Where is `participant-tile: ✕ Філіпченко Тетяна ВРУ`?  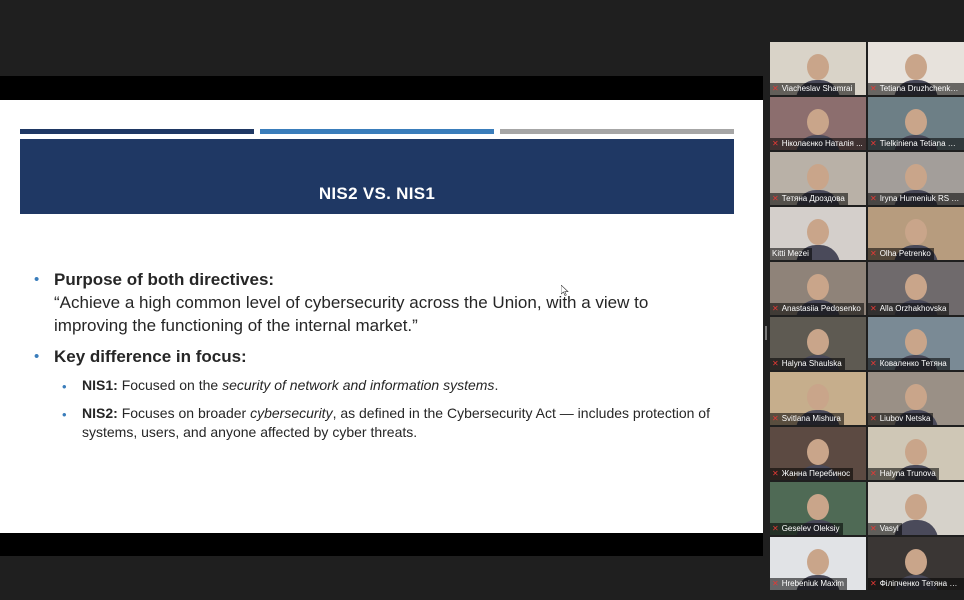 participant-tile: ✕ Філіпченко Тетяна ВРУ is located at coordinates (916, 563).